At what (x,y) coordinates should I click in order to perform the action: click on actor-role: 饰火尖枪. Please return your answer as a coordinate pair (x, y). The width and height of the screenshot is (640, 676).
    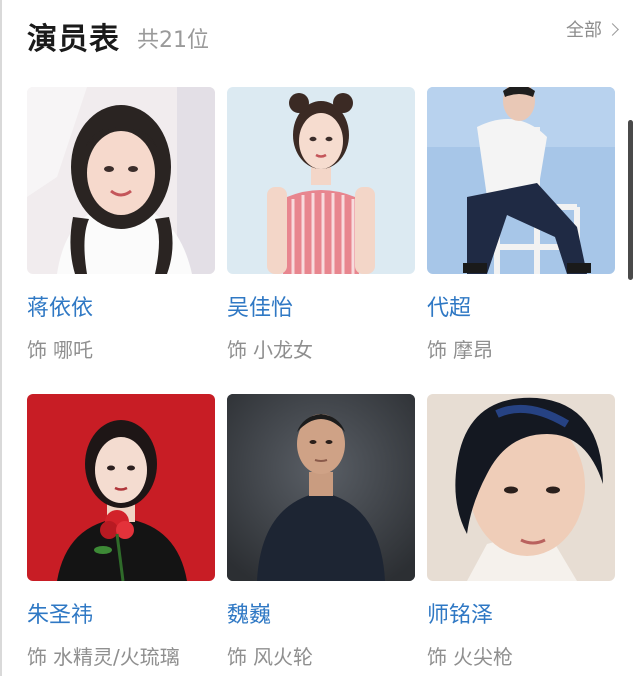
    Looking at the image, I should click on (470, 655).